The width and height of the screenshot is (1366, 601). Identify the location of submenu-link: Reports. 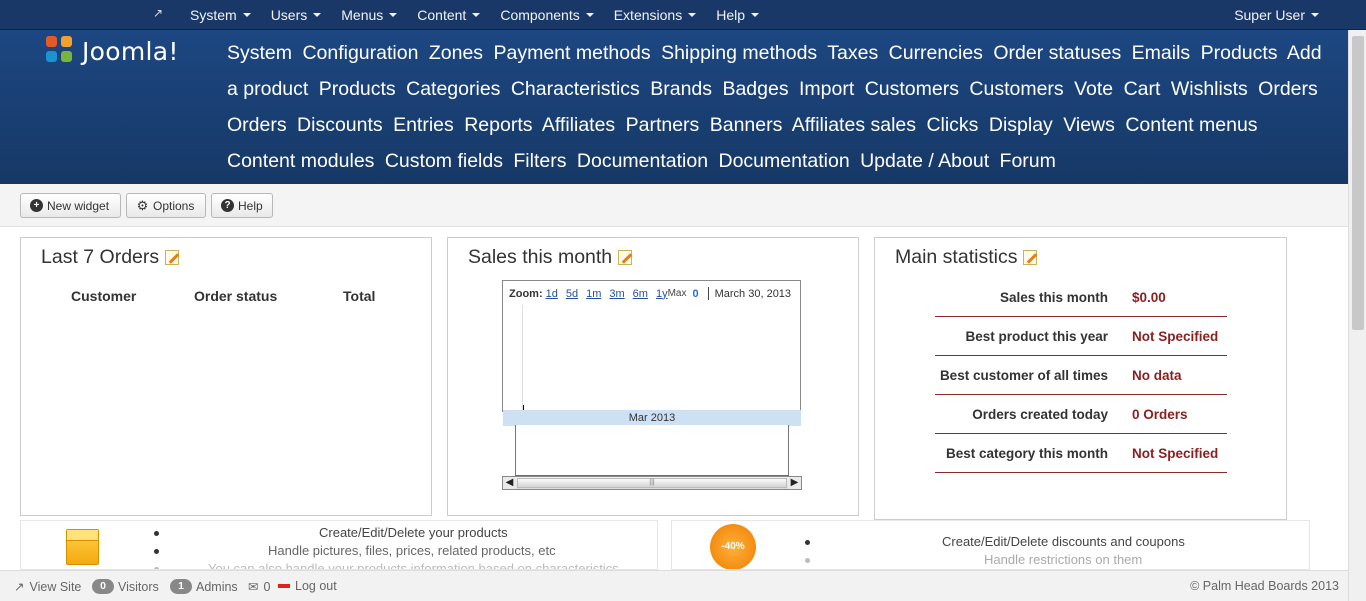
(498, 125).